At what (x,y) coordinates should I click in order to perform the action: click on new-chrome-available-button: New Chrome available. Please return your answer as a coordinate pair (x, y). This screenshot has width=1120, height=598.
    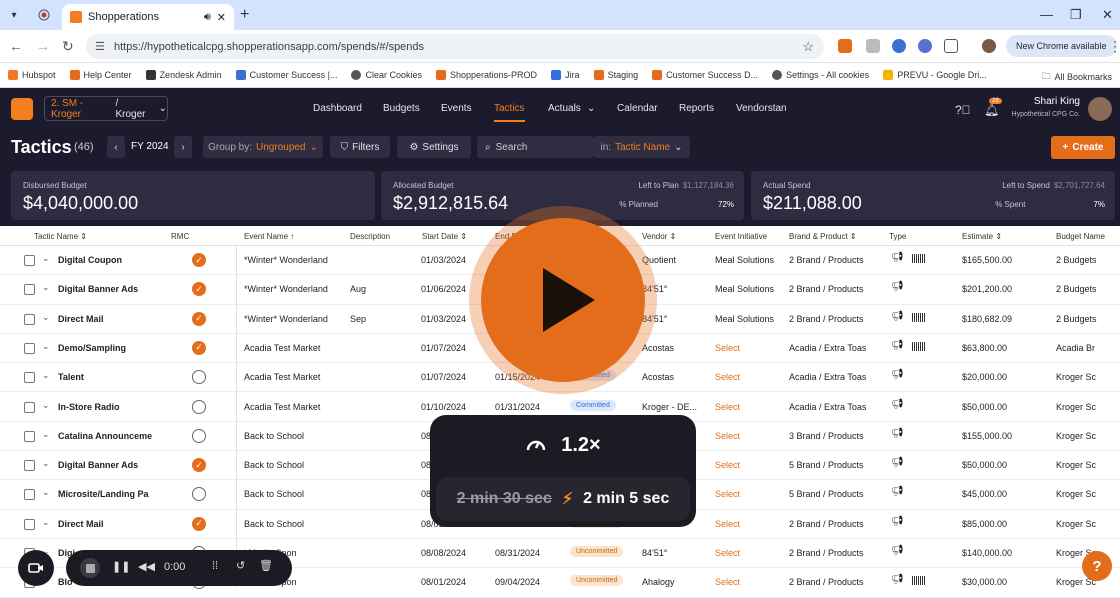
    Looking at the image, I should click on (1061, 46).